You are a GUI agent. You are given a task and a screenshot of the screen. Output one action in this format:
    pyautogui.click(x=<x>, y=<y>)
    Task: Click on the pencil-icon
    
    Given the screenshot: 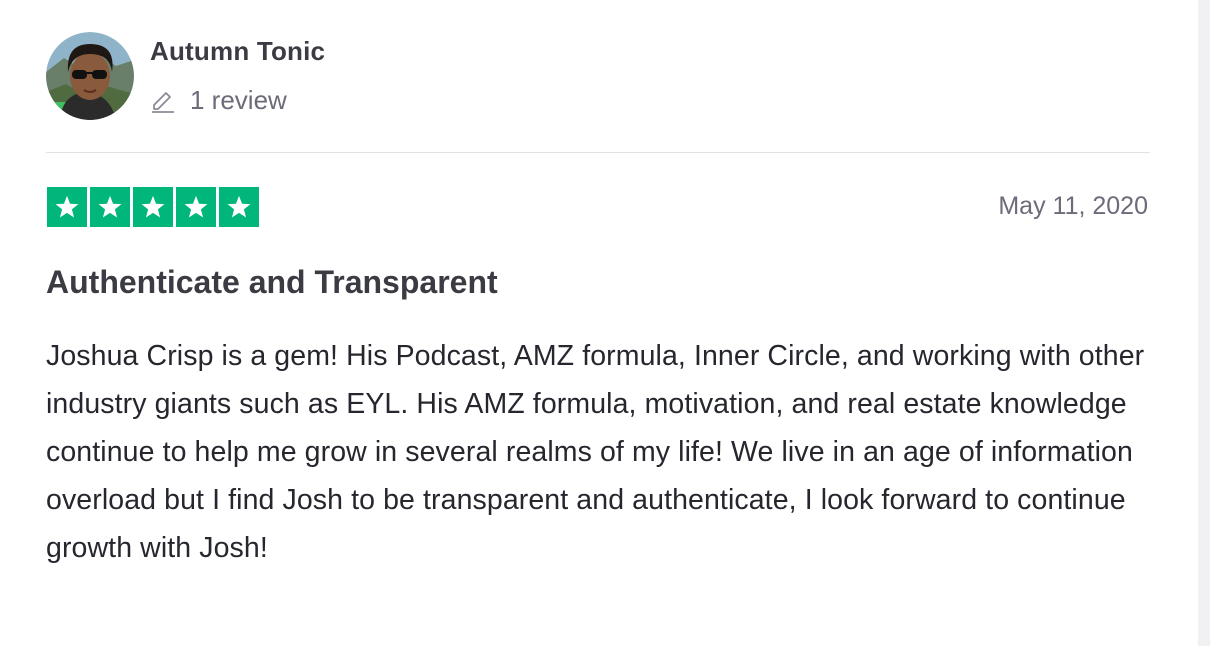 What is the action you would take?
    pyautogui.click(x=163, y=100)
    